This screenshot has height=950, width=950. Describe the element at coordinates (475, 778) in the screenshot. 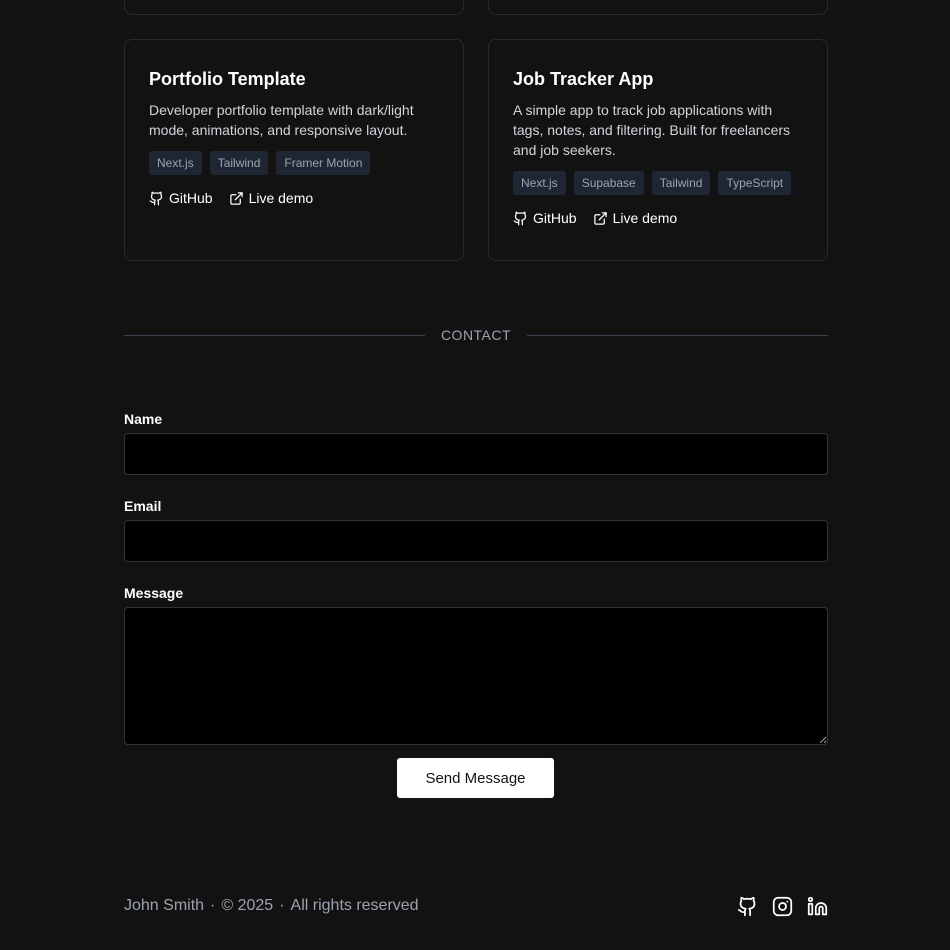

I see `send-message-button: Send Message` at that location.